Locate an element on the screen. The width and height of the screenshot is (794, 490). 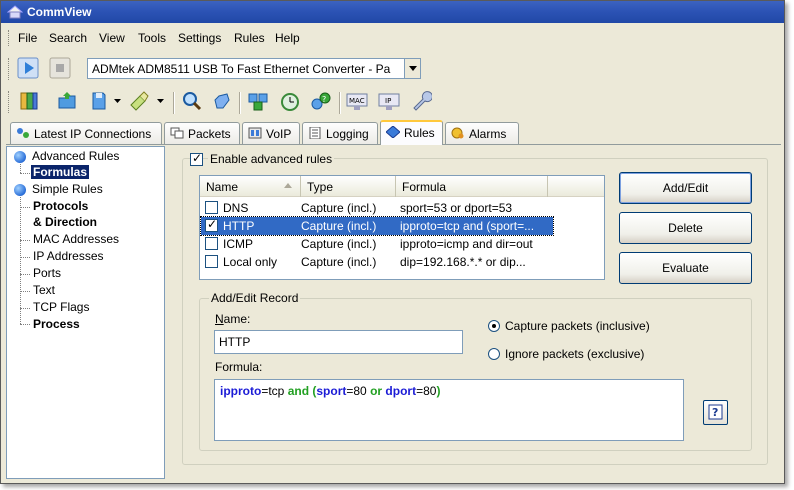
menu-settings: Settings is located at coordinates (199, 38).